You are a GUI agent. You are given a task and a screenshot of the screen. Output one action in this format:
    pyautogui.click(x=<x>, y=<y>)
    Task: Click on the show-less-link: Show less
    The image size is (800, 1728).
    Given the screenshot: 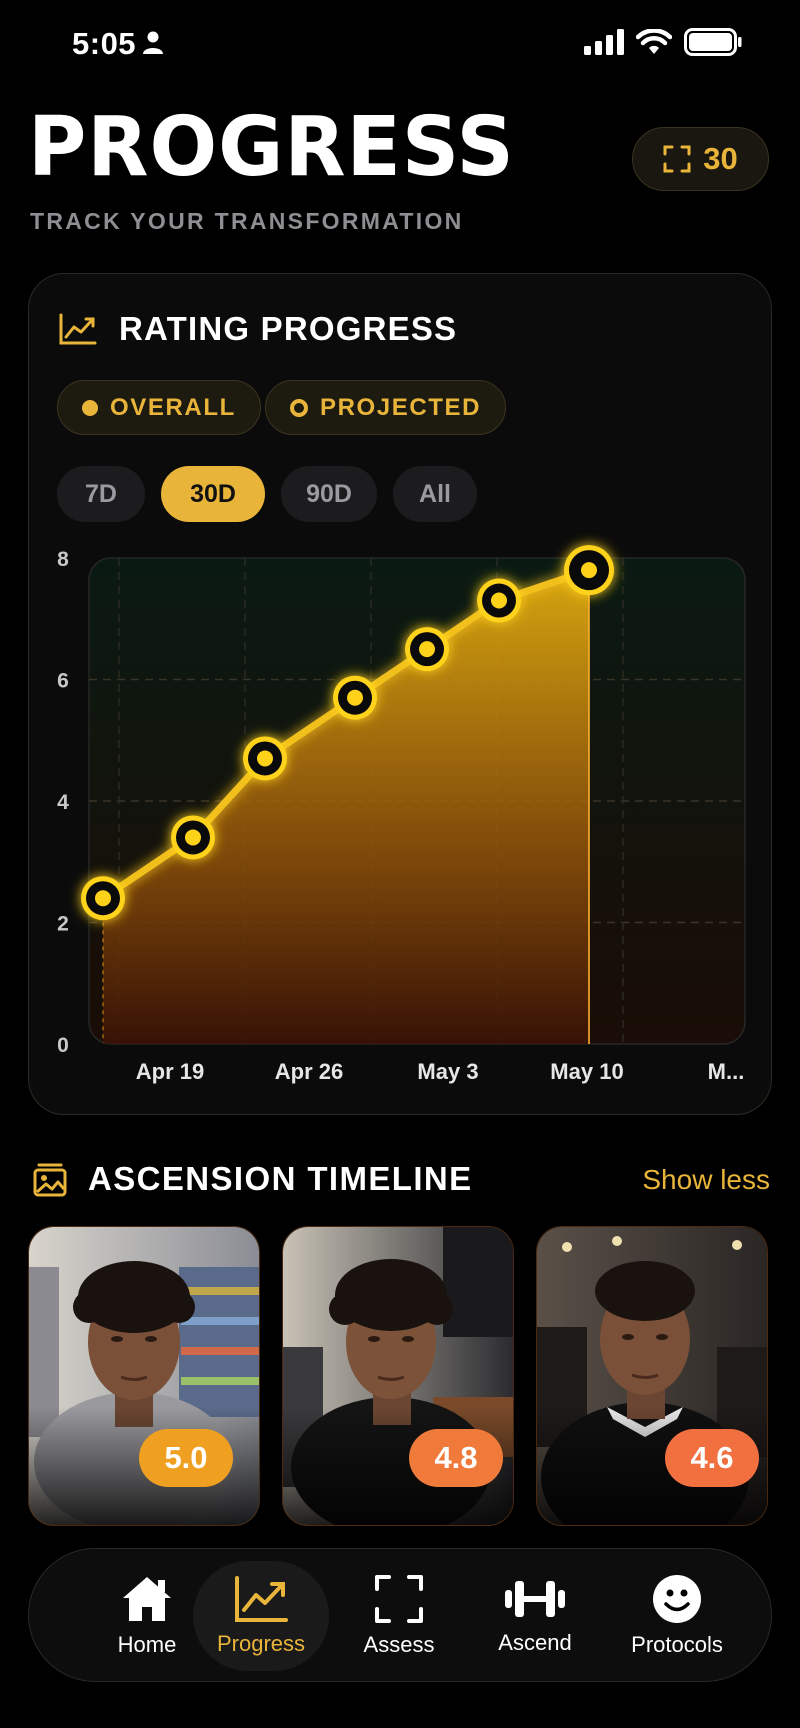 What is the action you would take?
    pyautogui.click(x=706, y=1180)
    